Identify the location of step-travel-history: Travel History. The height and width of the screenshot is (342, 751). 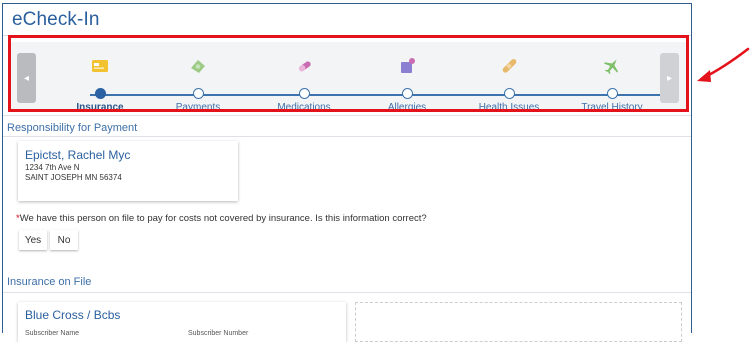
(612, 82).